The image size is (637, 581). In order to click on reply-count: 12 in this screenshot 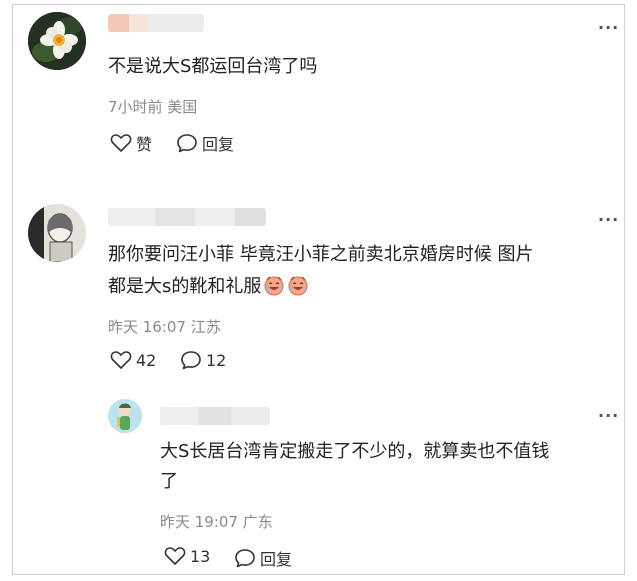, I will do `click(216, 360)`.